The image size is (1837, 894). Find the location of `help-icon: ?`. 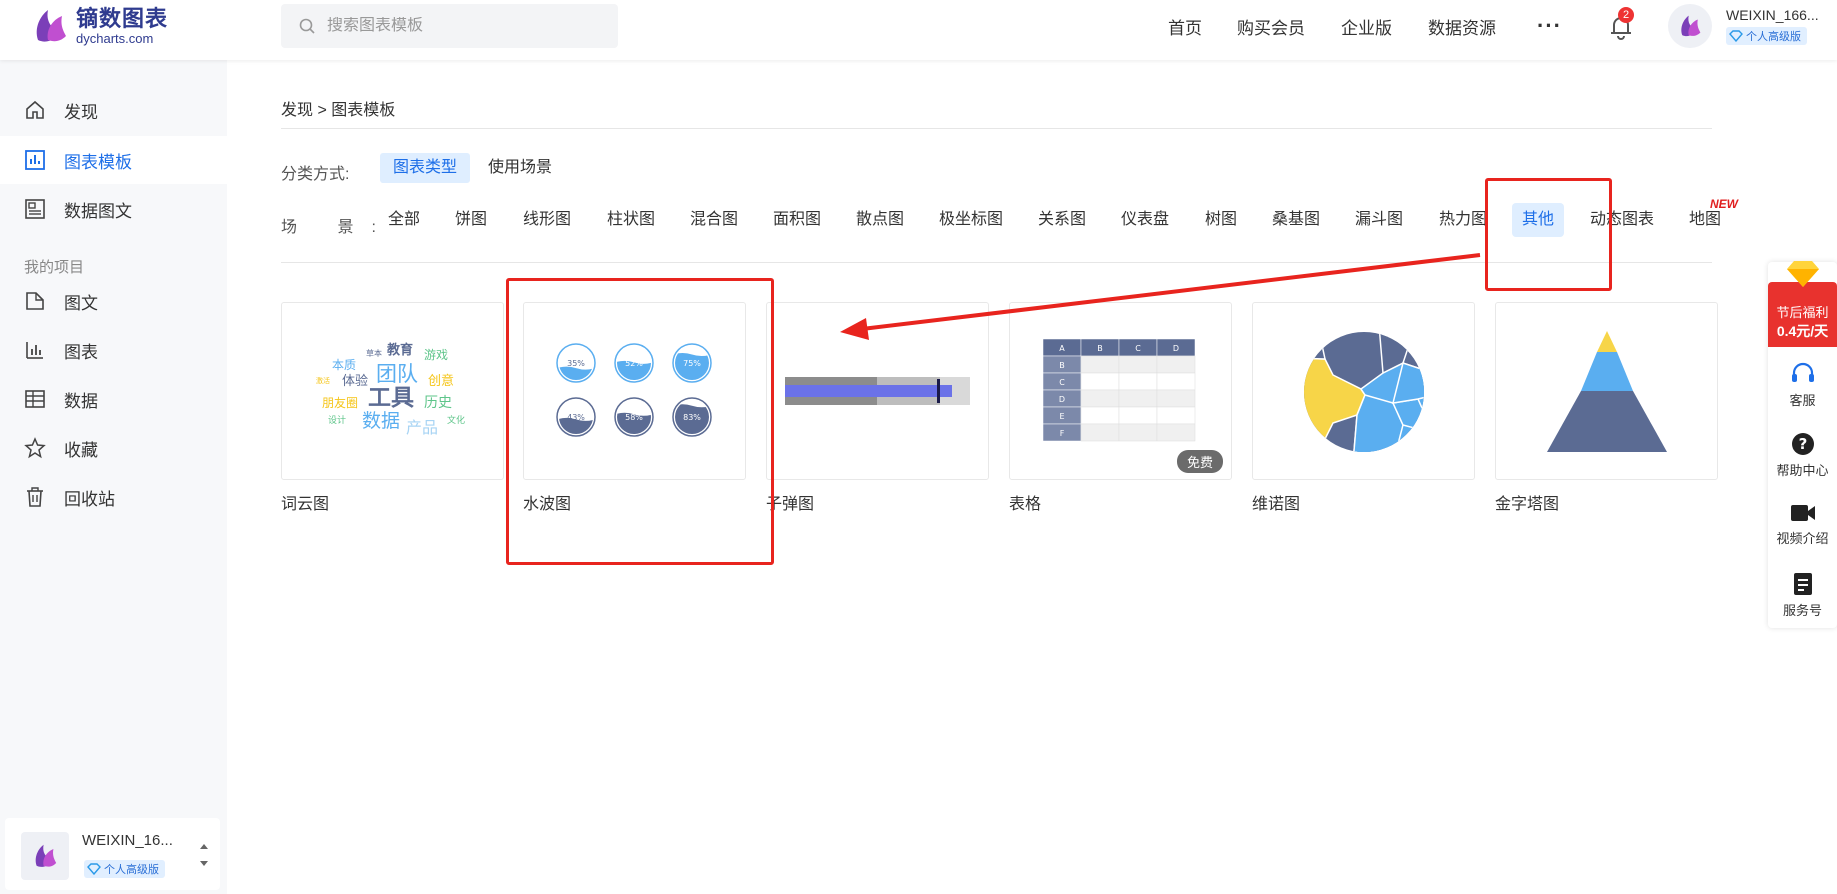

help-icon: ? is located at coordinates (1802, 444).